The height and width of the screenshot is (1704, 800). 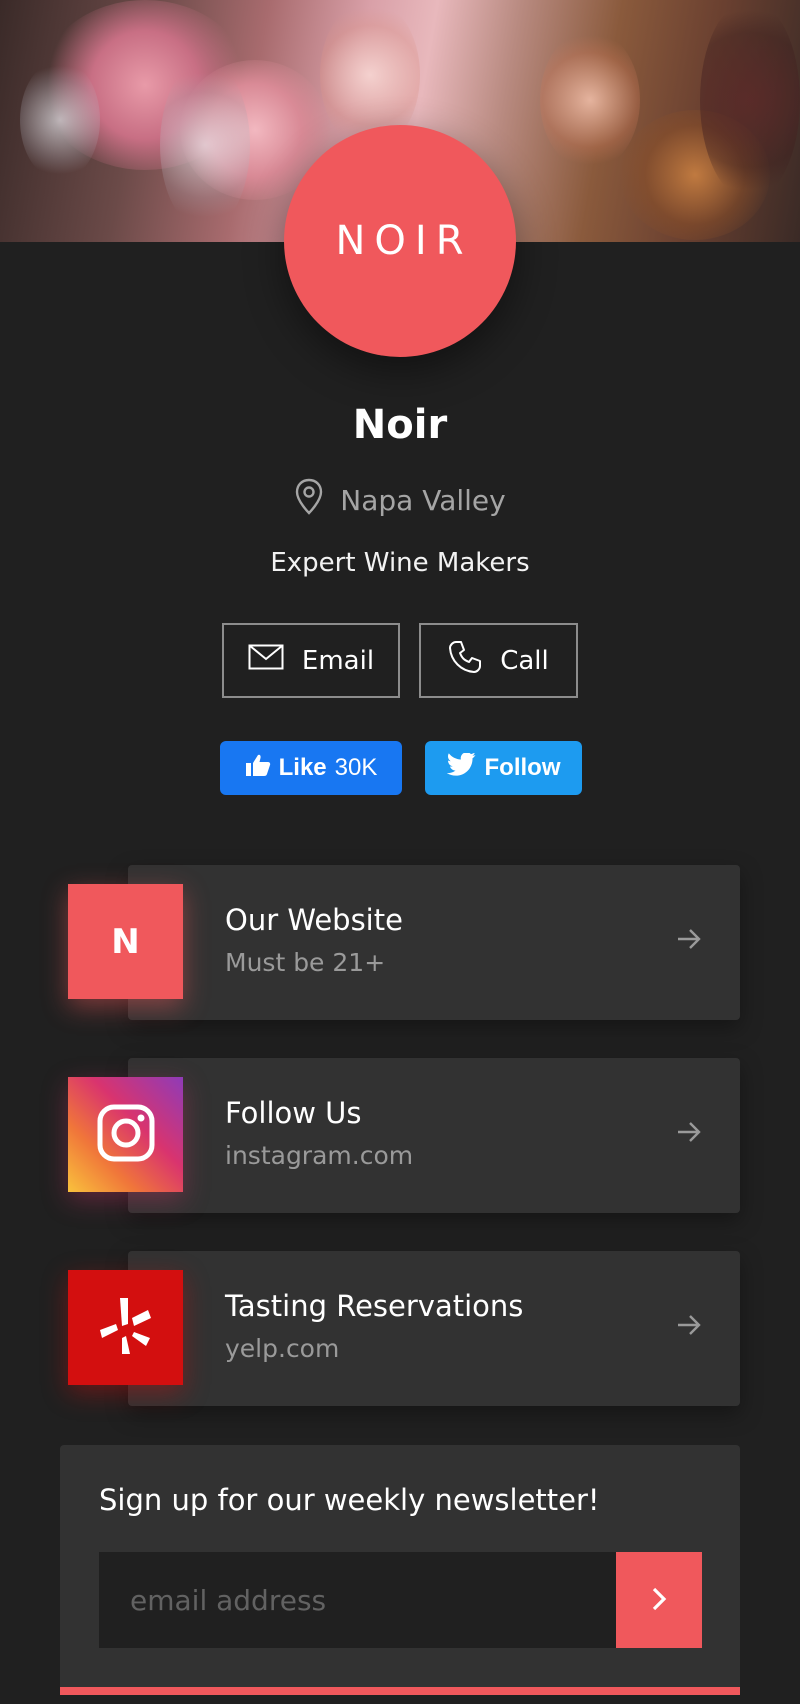 I want to click on newsletter-submit-button, so click(x=659, y=1600).